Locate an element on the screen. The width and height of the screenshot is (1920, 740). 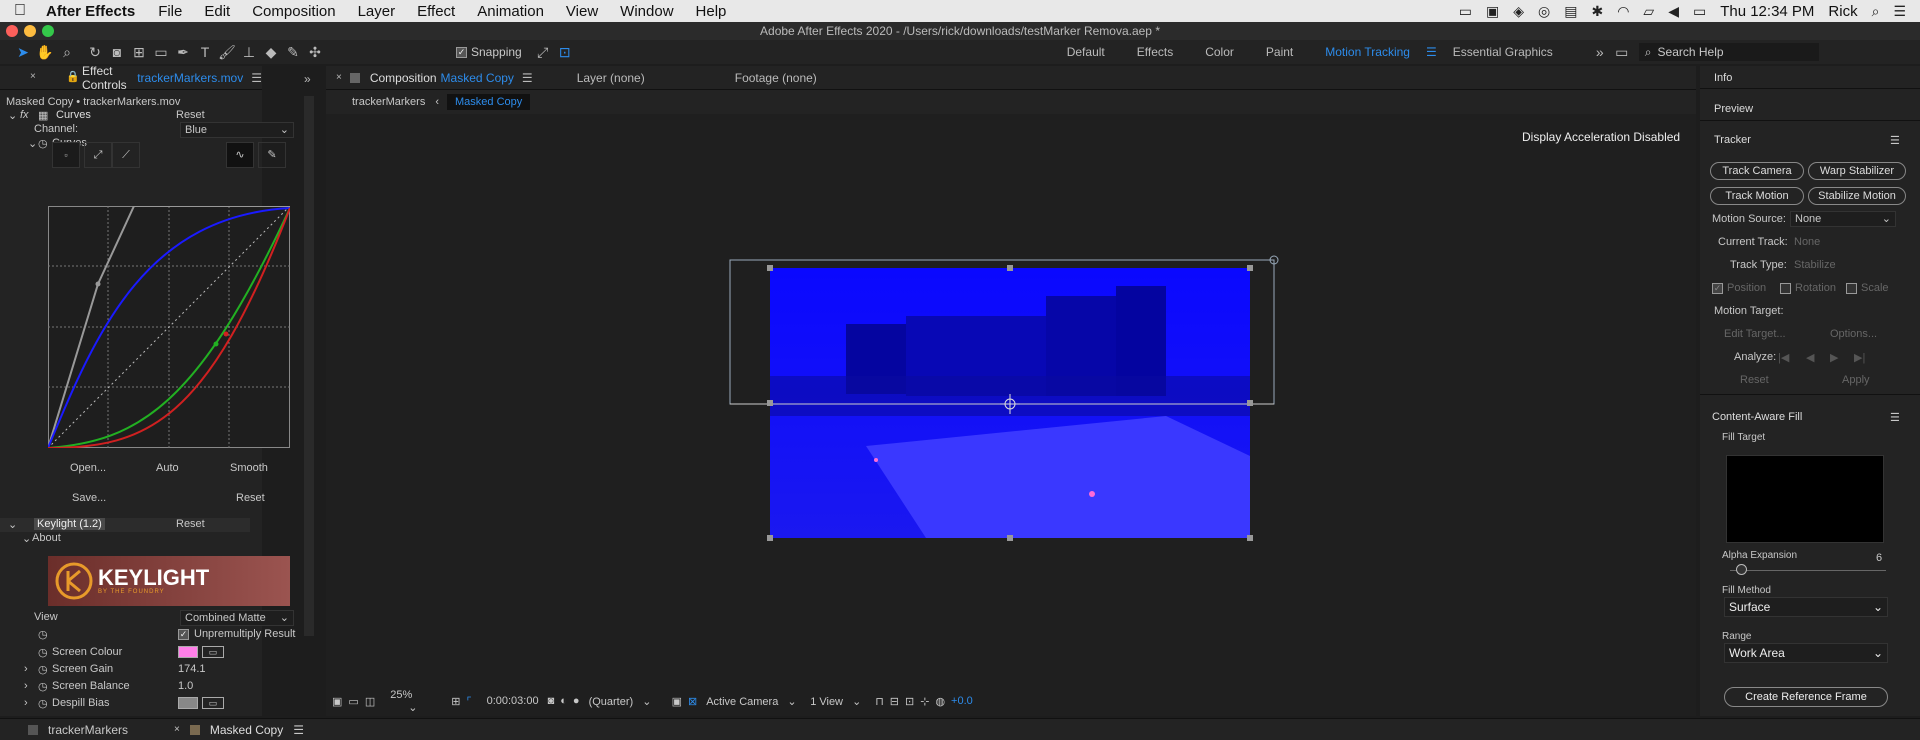
analyze-back-all-icon: |◀ is located at coordinates (1783, 357).